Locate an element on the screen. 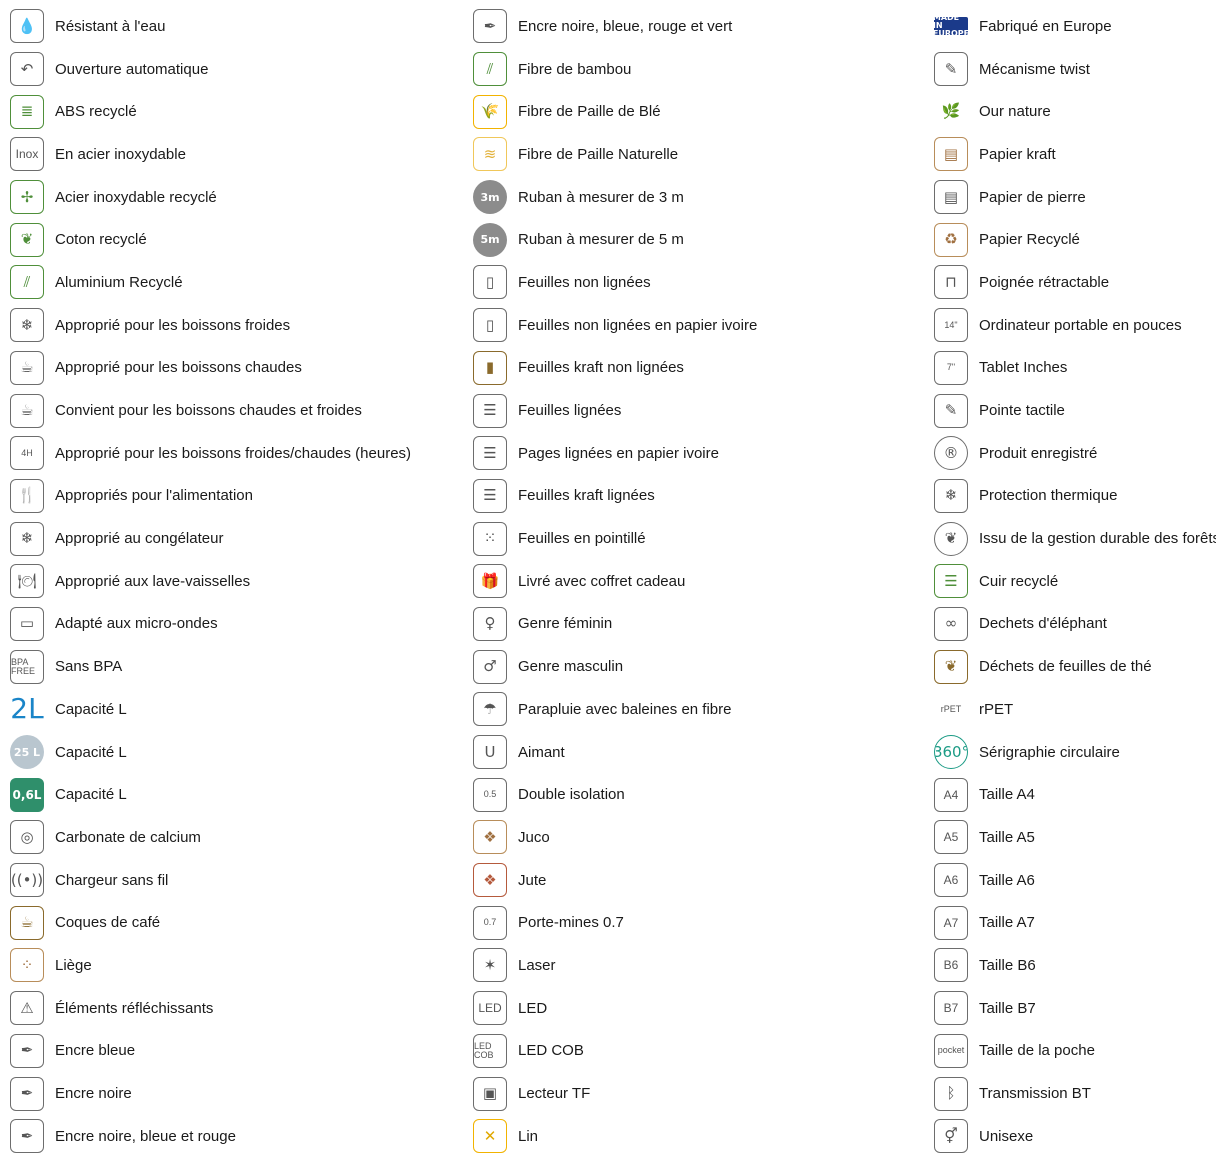 The image size is (1216, 1158). stone-paper-icon: ▤ is located at coordinates (951, 197).